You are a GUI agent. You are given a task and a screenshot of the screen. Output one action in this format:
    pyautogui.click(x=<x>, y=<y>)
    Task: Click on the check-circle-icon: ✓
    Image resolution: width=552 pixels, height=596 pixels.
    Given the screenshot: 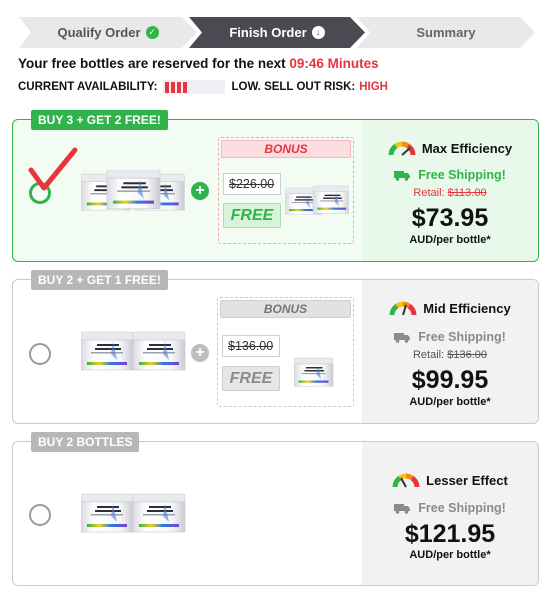 What is the action you would take?
    pyautogui.click(x=152, y=32)
    